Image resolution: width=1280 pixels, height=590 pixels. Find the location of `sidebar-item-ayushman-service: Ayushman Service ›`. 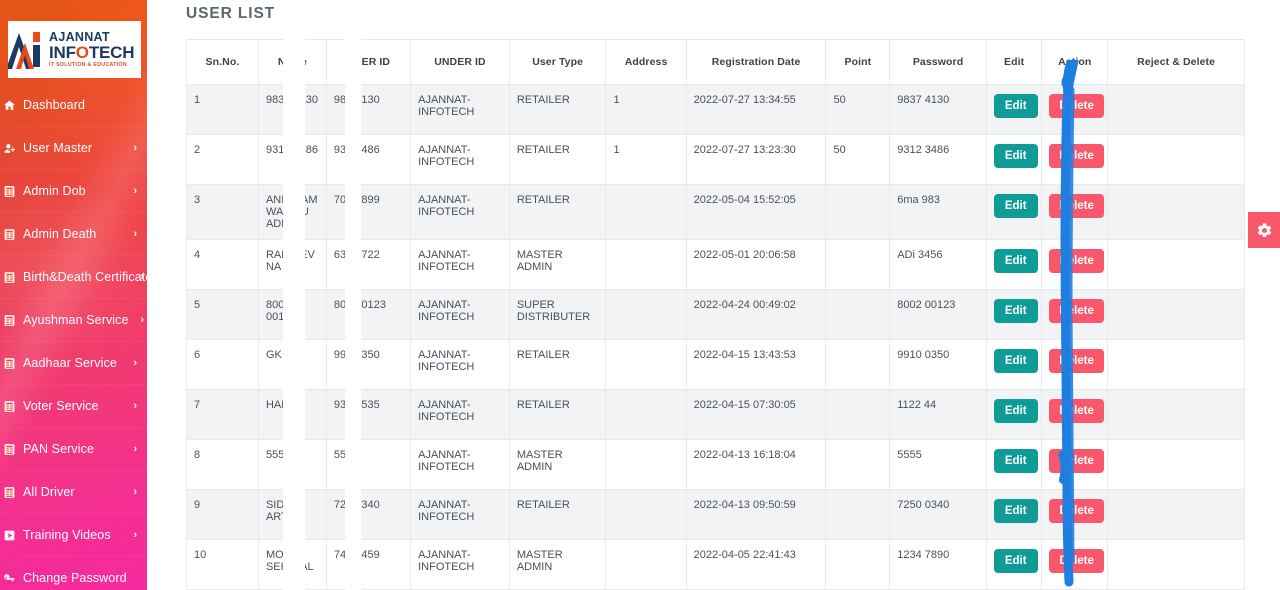

sidebar-item-ayushman-service: Ayushman Service › is located at coordinates (73, 320).